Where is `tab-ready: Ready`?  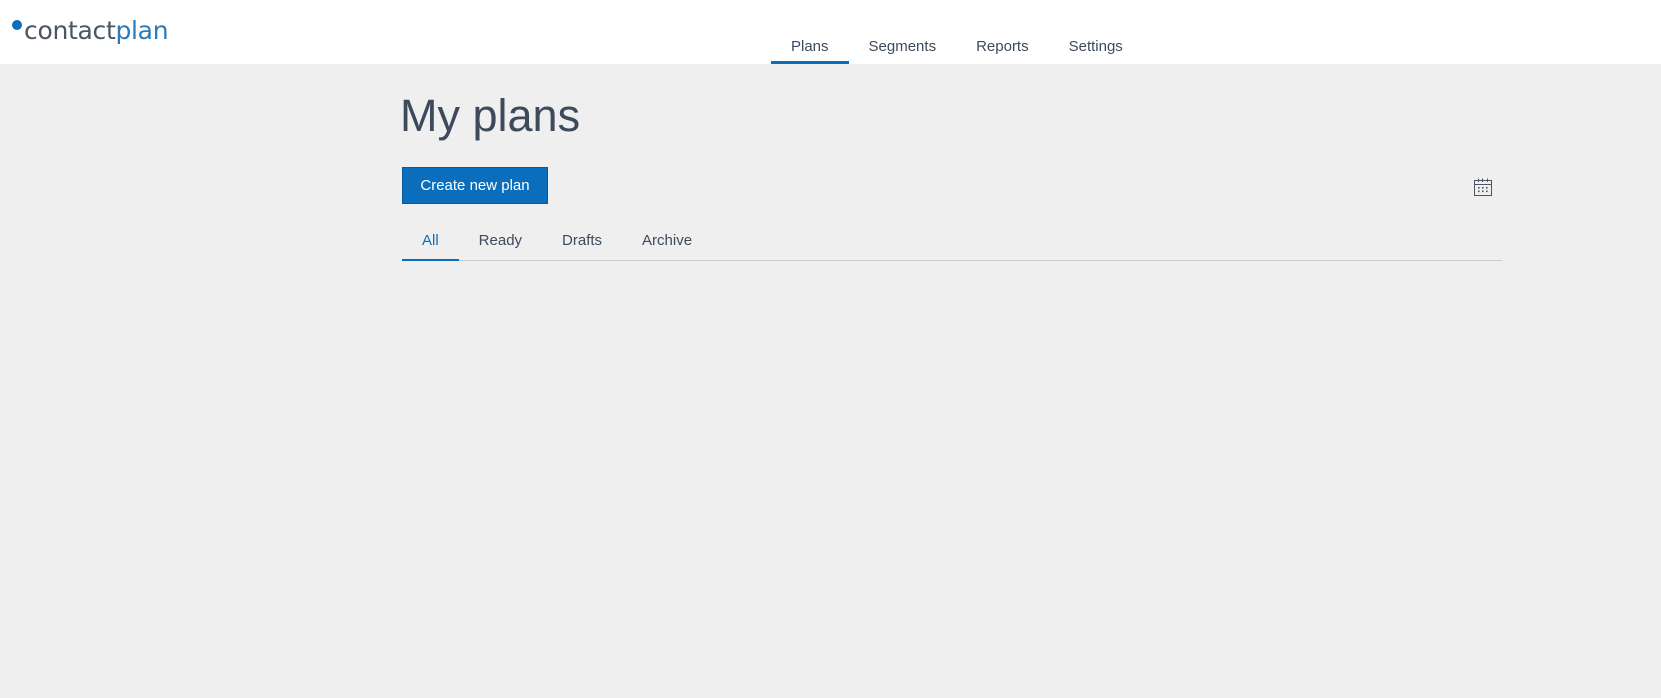
tab-ready: Ready is located at coordinates (500, 242).